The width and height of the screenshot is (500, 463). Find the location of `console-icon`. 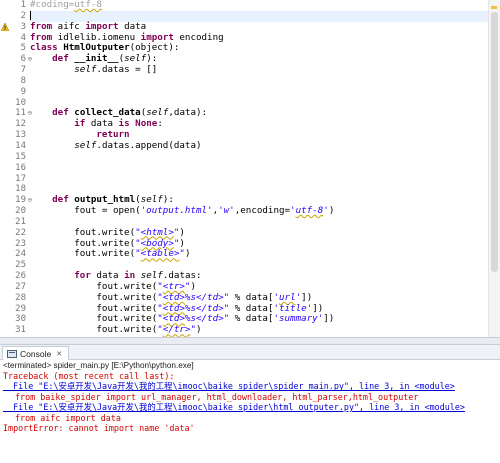

console-icon is located at coordinates (12, 353).